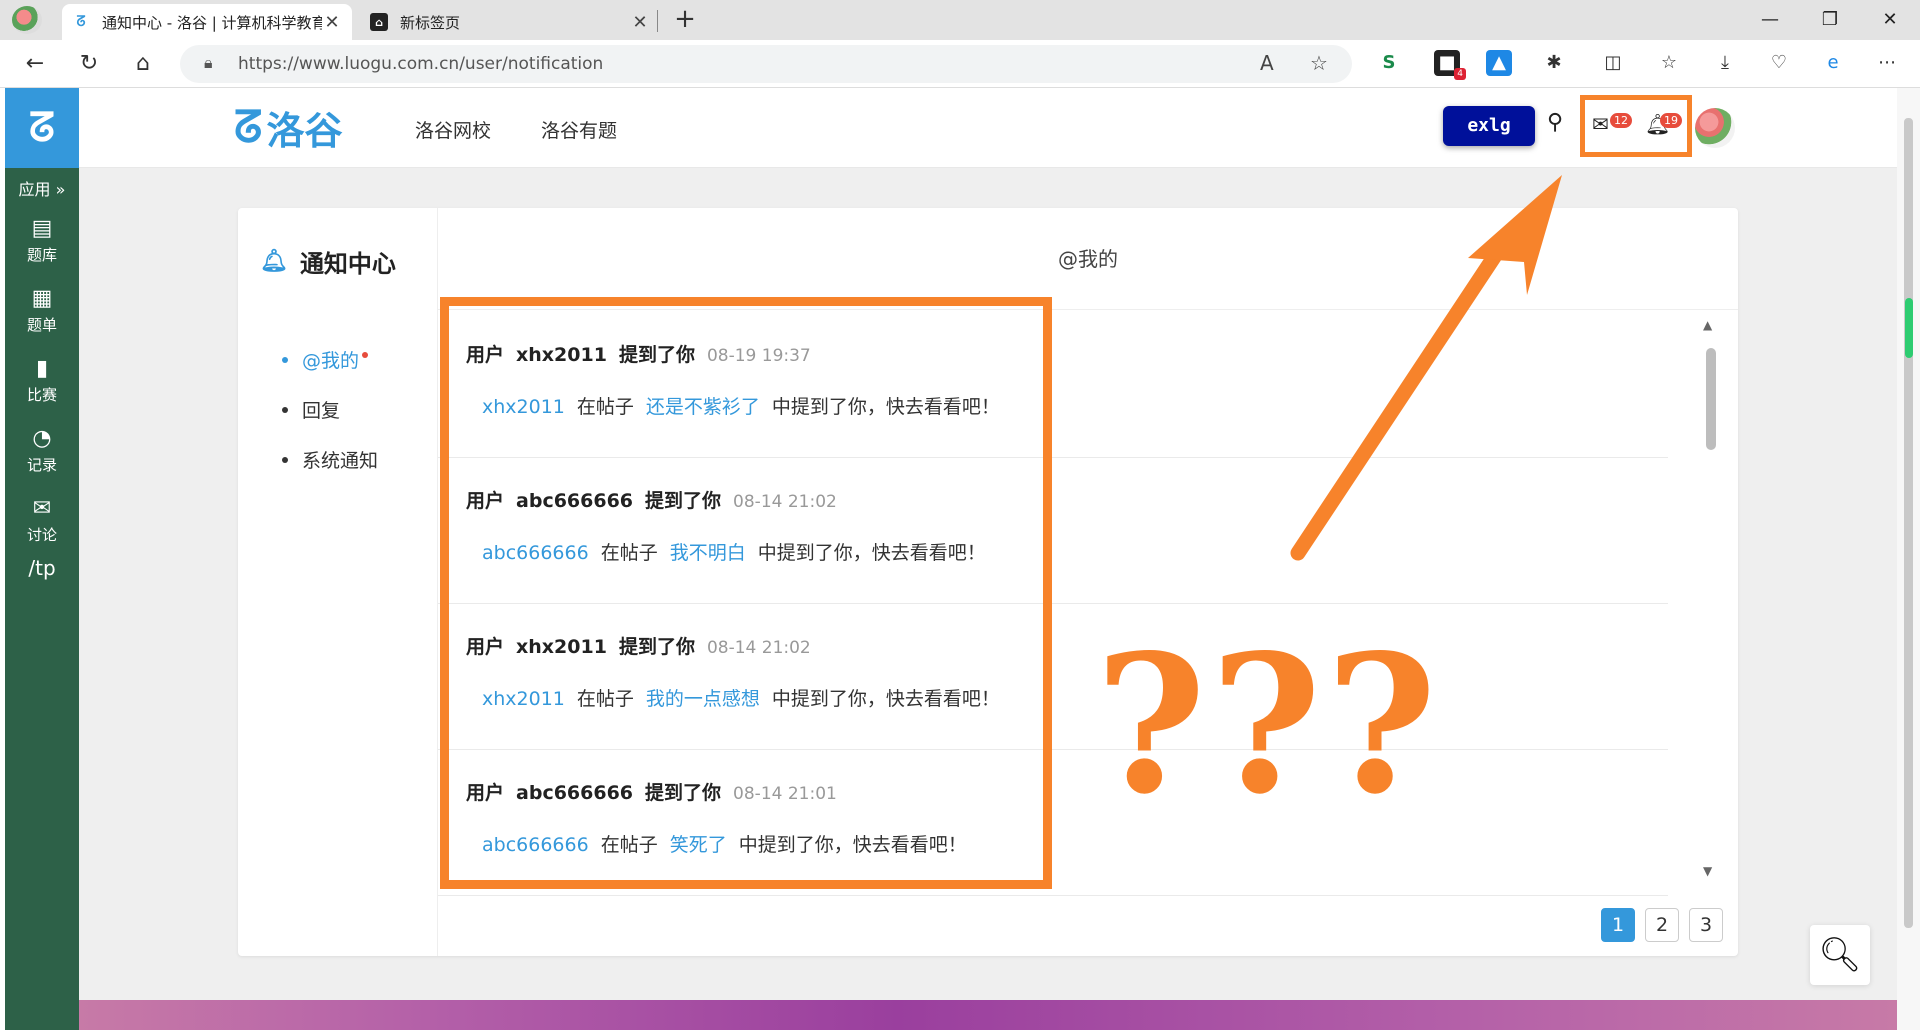 The width and height of the screenshot is (1920, 1030). Describe the element at coordinates (1908, 523) in the screenshot. I see `page-scroll-thumb` at that location.